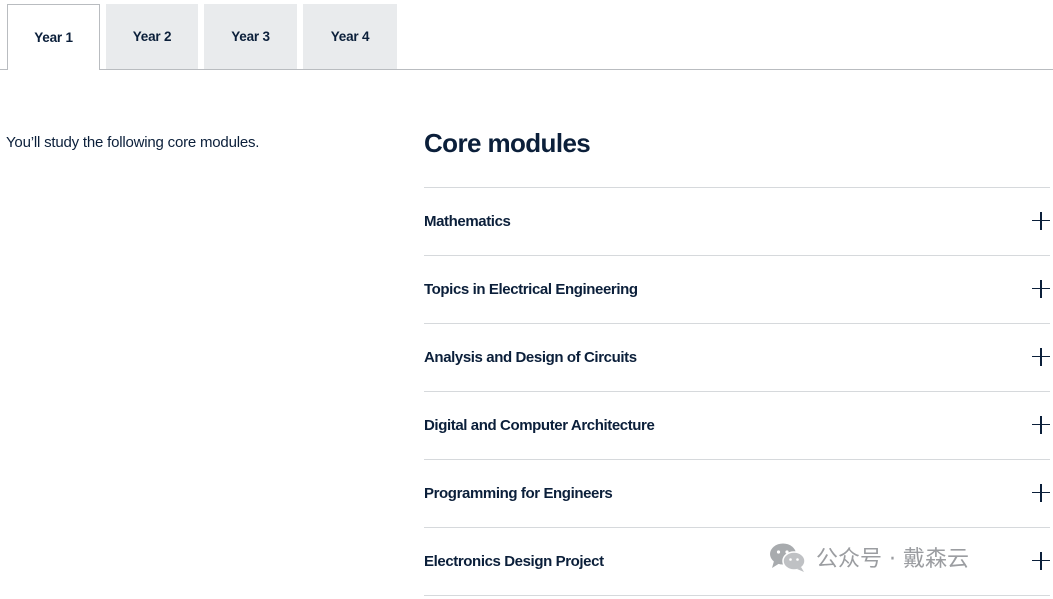 The image size is (1053, 599). Describe the element at coordinates (467, 221) in the screenshot. I see `module-label: Mathematics` at that location.